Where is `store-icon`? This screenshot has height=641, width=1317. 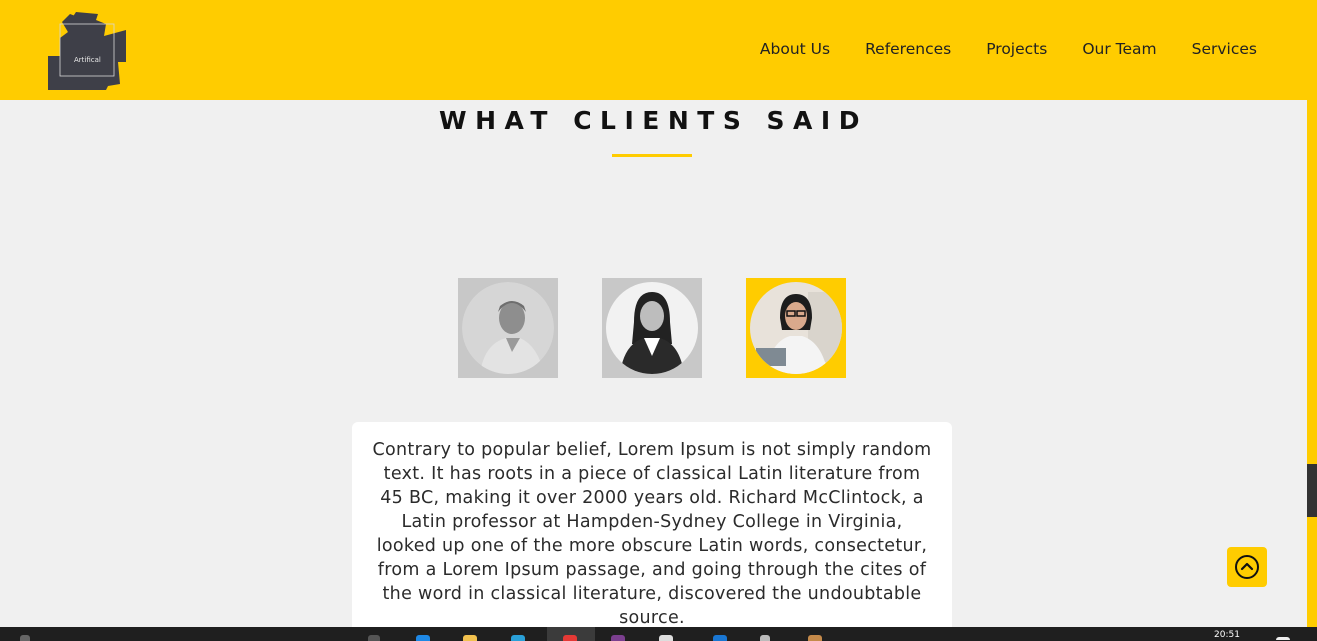
store-icon is located at coordinates (518, 638).